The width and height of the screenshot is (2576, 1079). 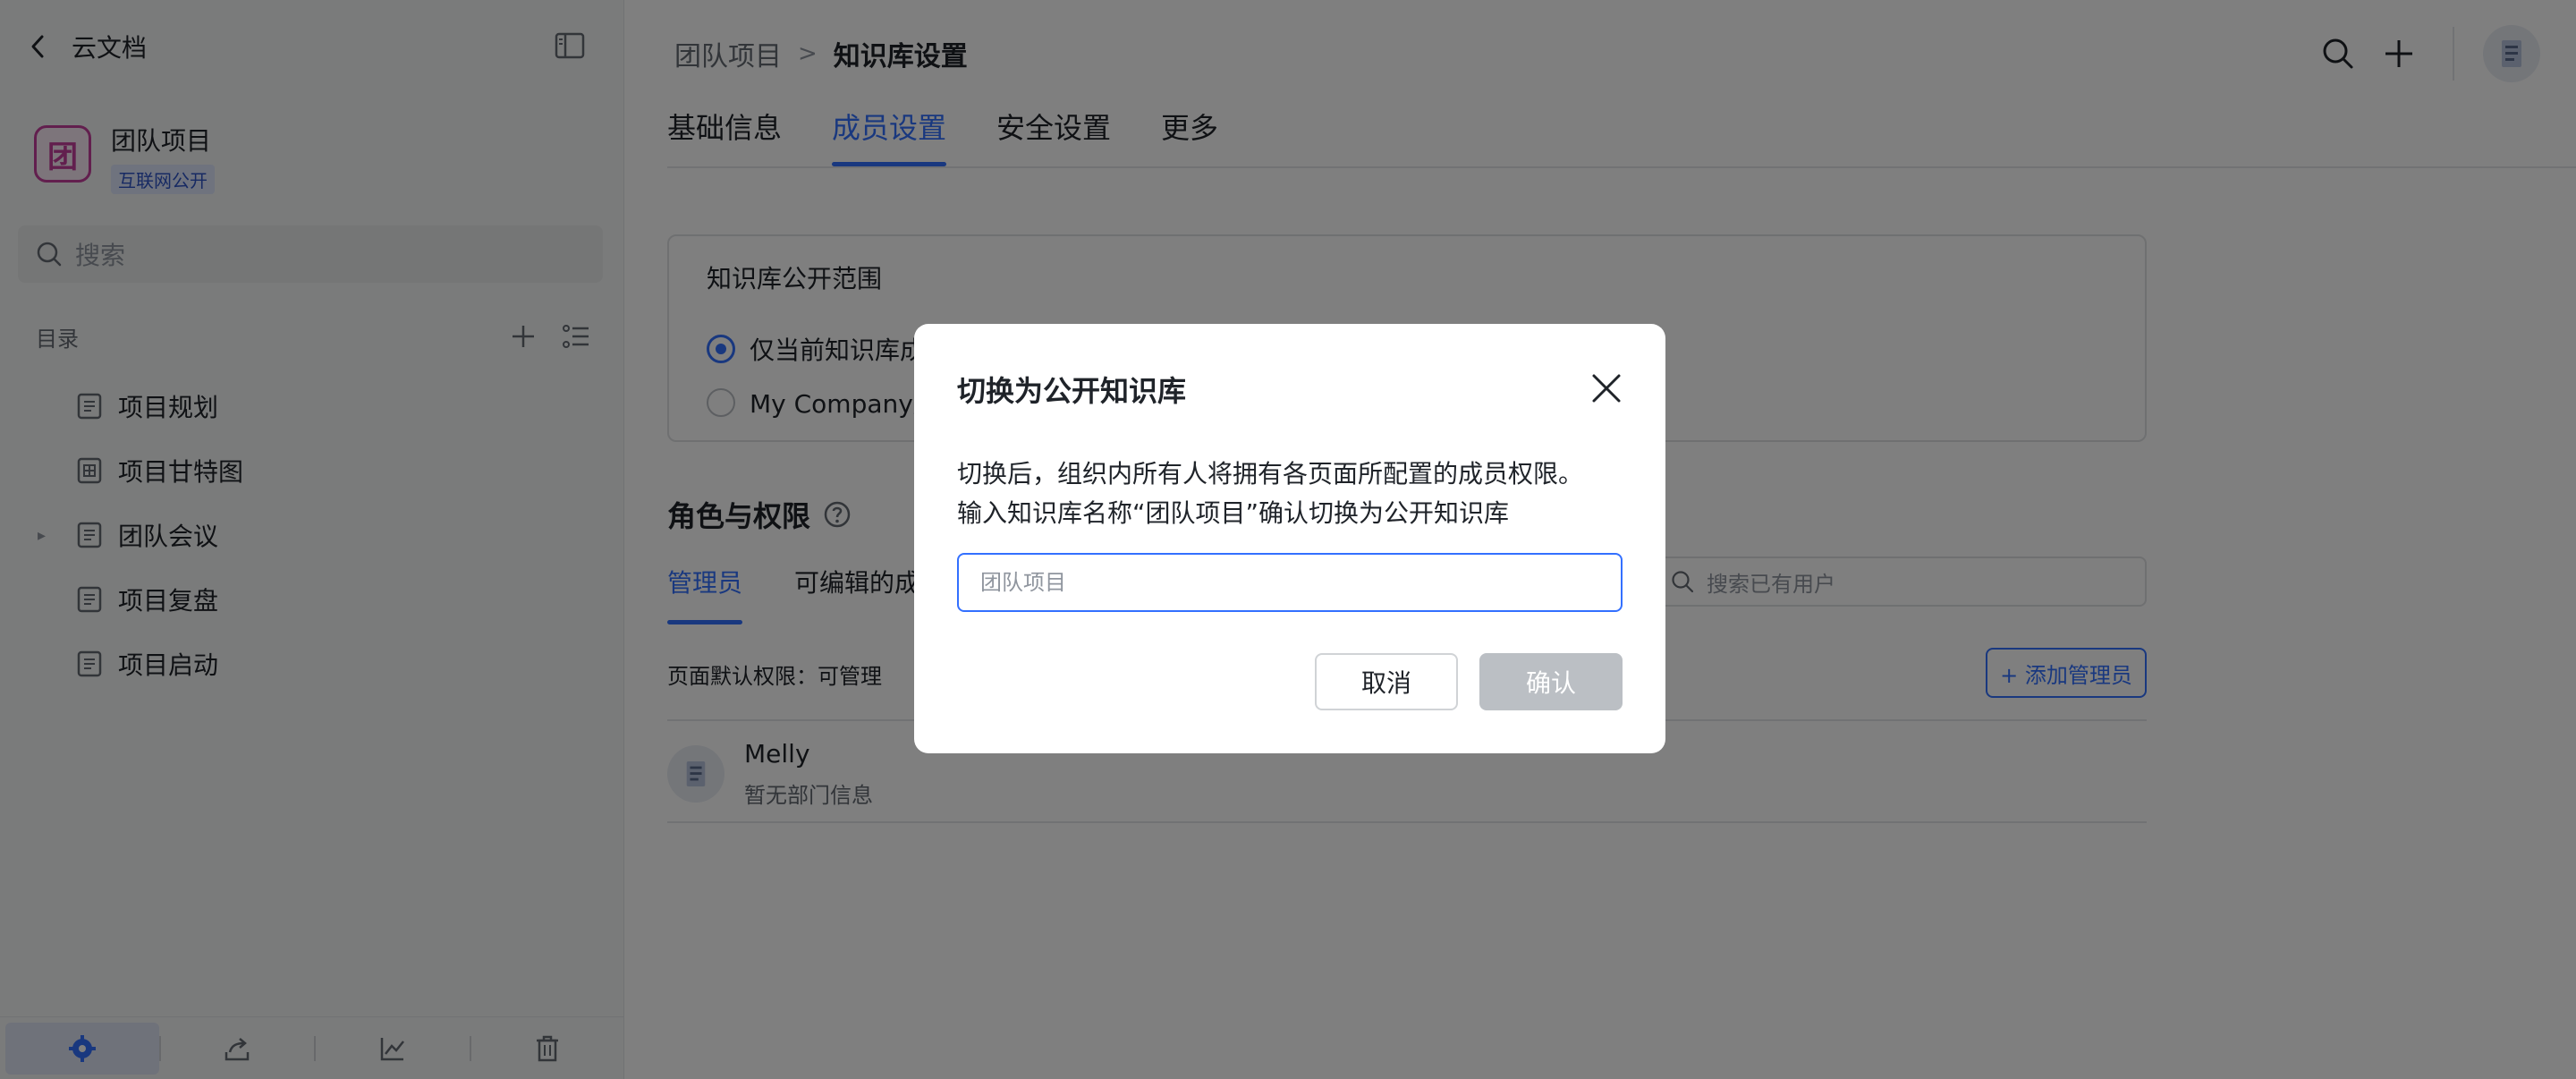 I want to click on close-icon, so click(x=1606, y=388).